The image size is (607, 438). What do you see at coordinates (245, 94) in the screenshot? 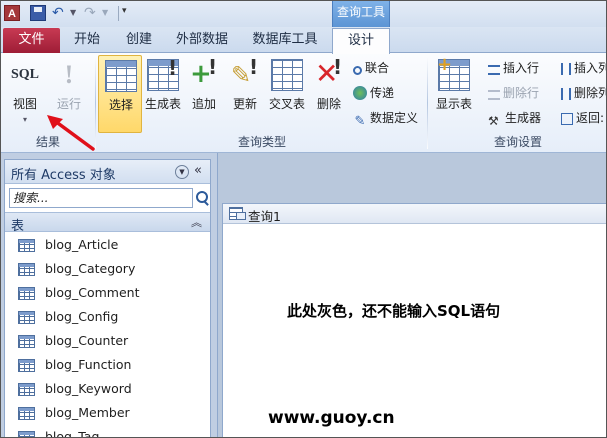
I see `update-button: ✎! 更新` at bounding box center [245, 94].